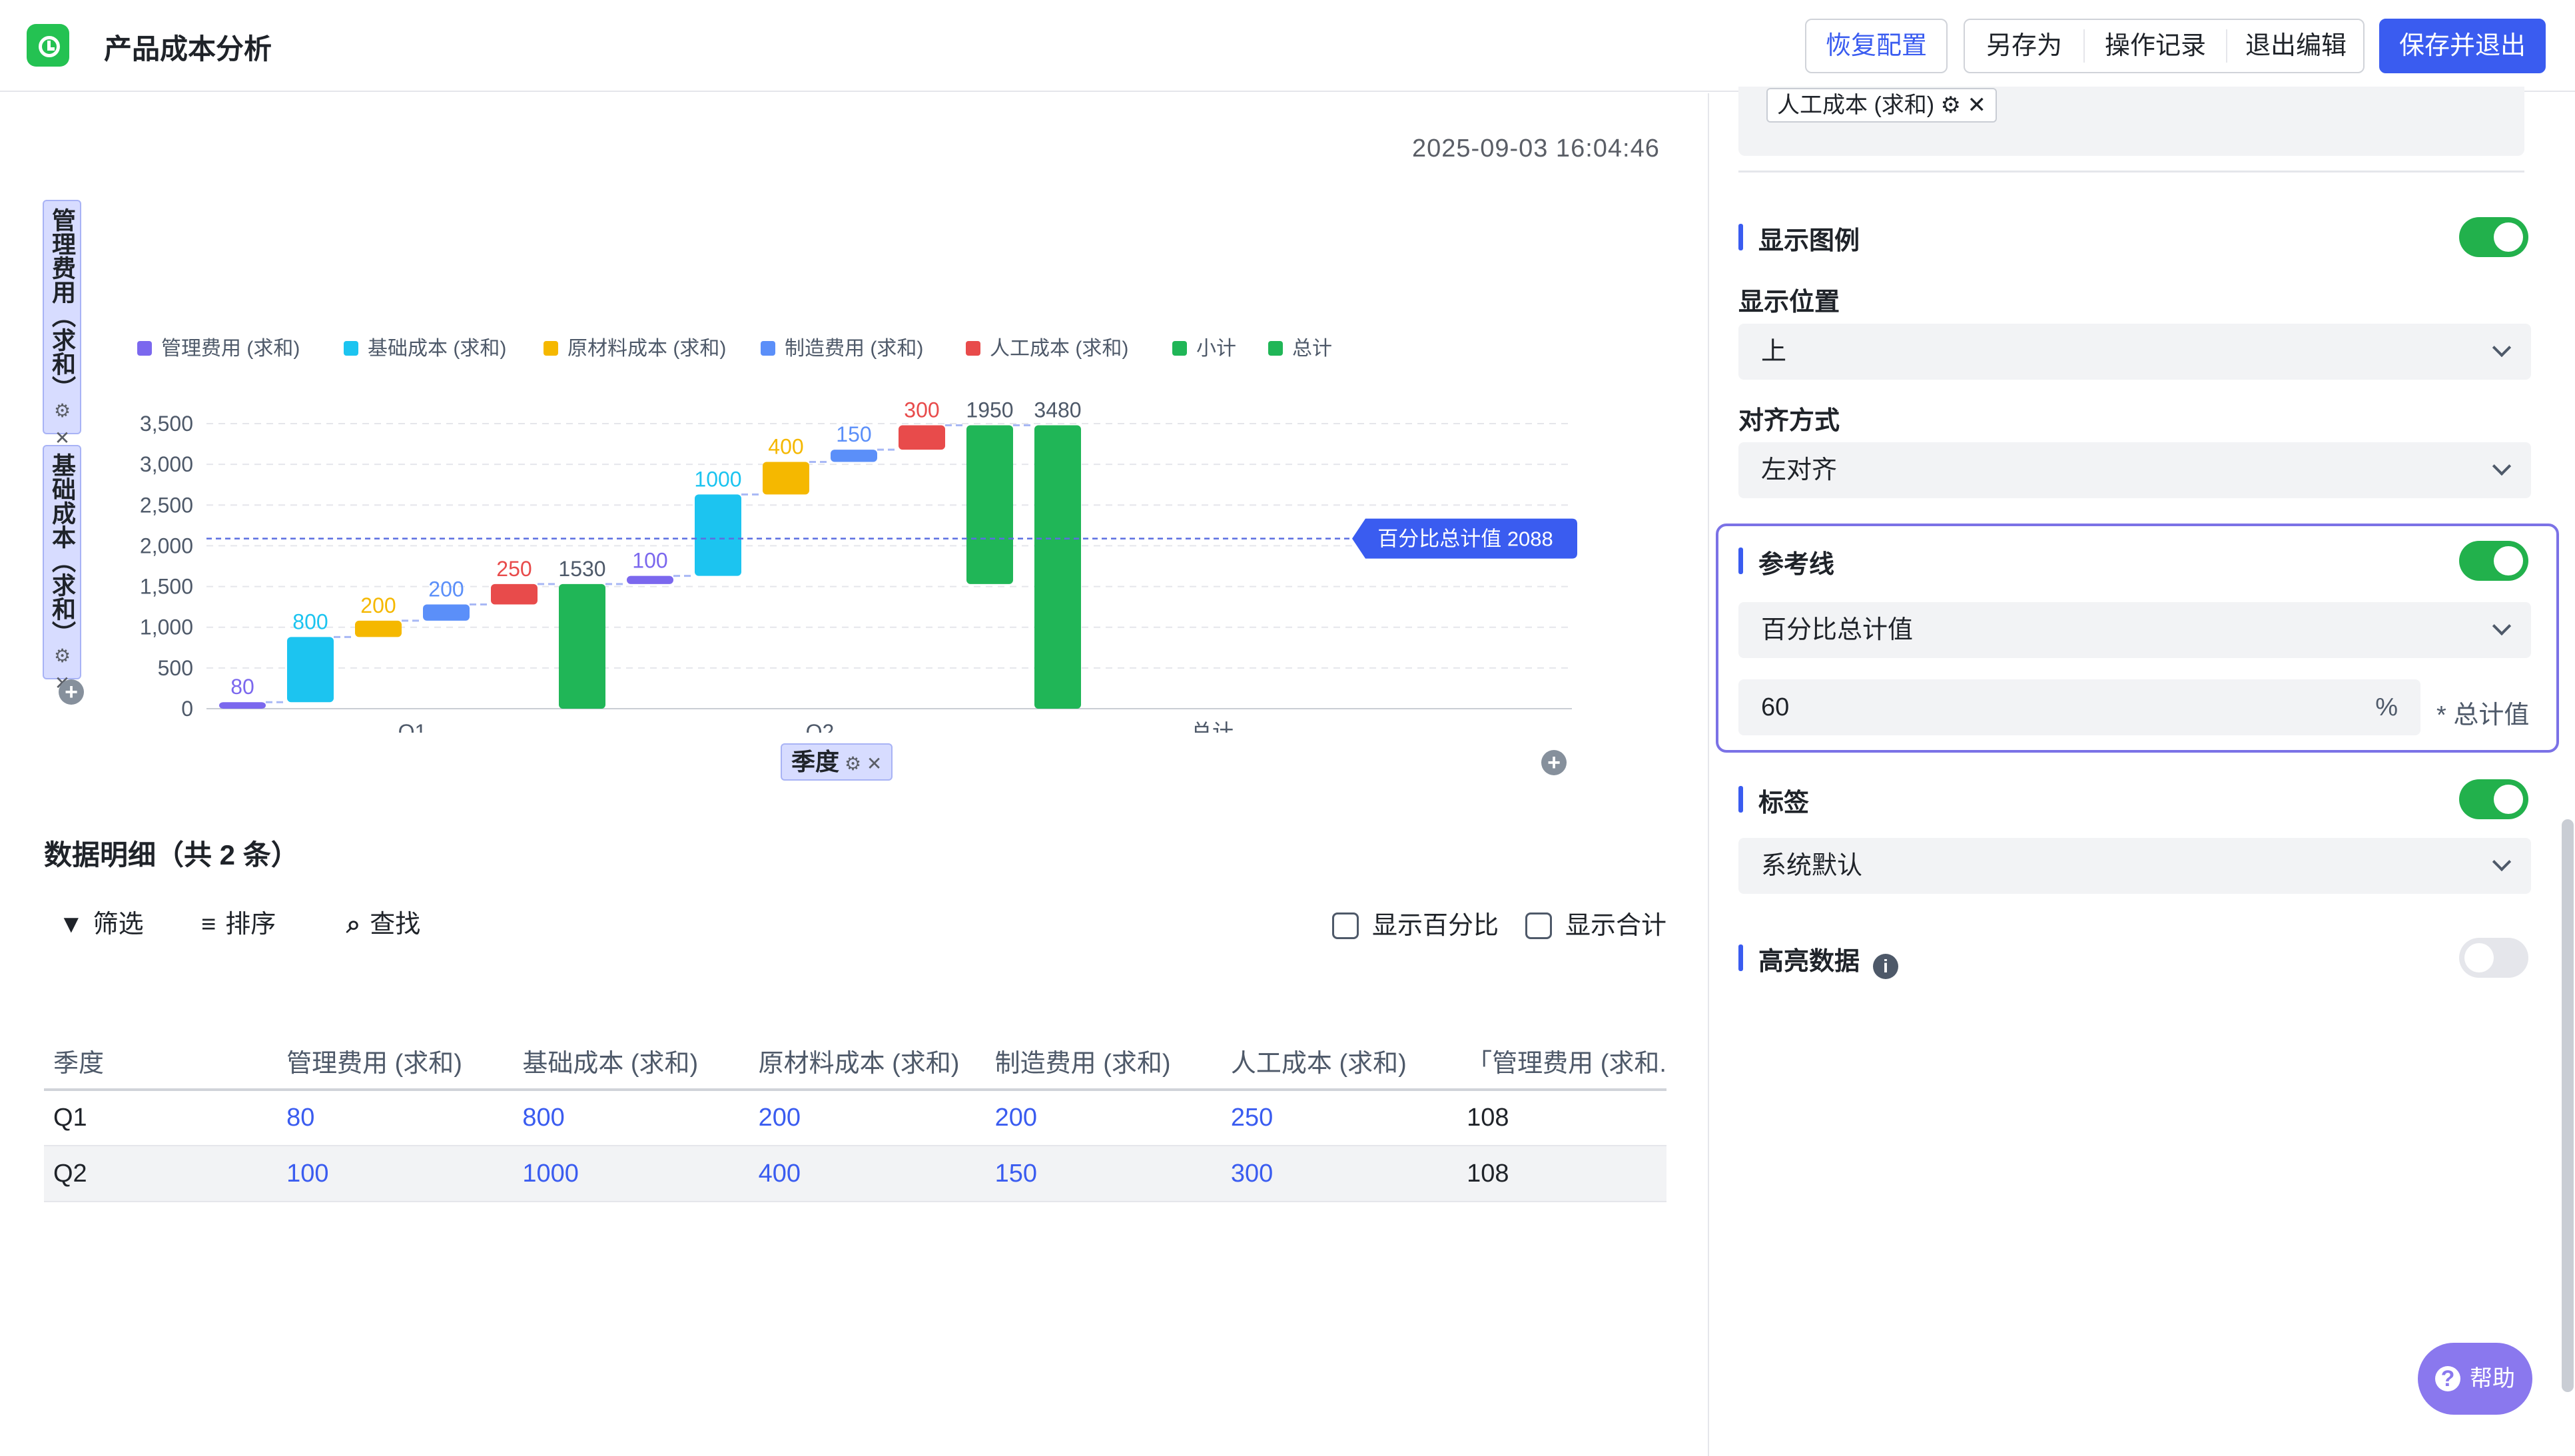  I want to click on data-label: 1950, so click(990, 410).